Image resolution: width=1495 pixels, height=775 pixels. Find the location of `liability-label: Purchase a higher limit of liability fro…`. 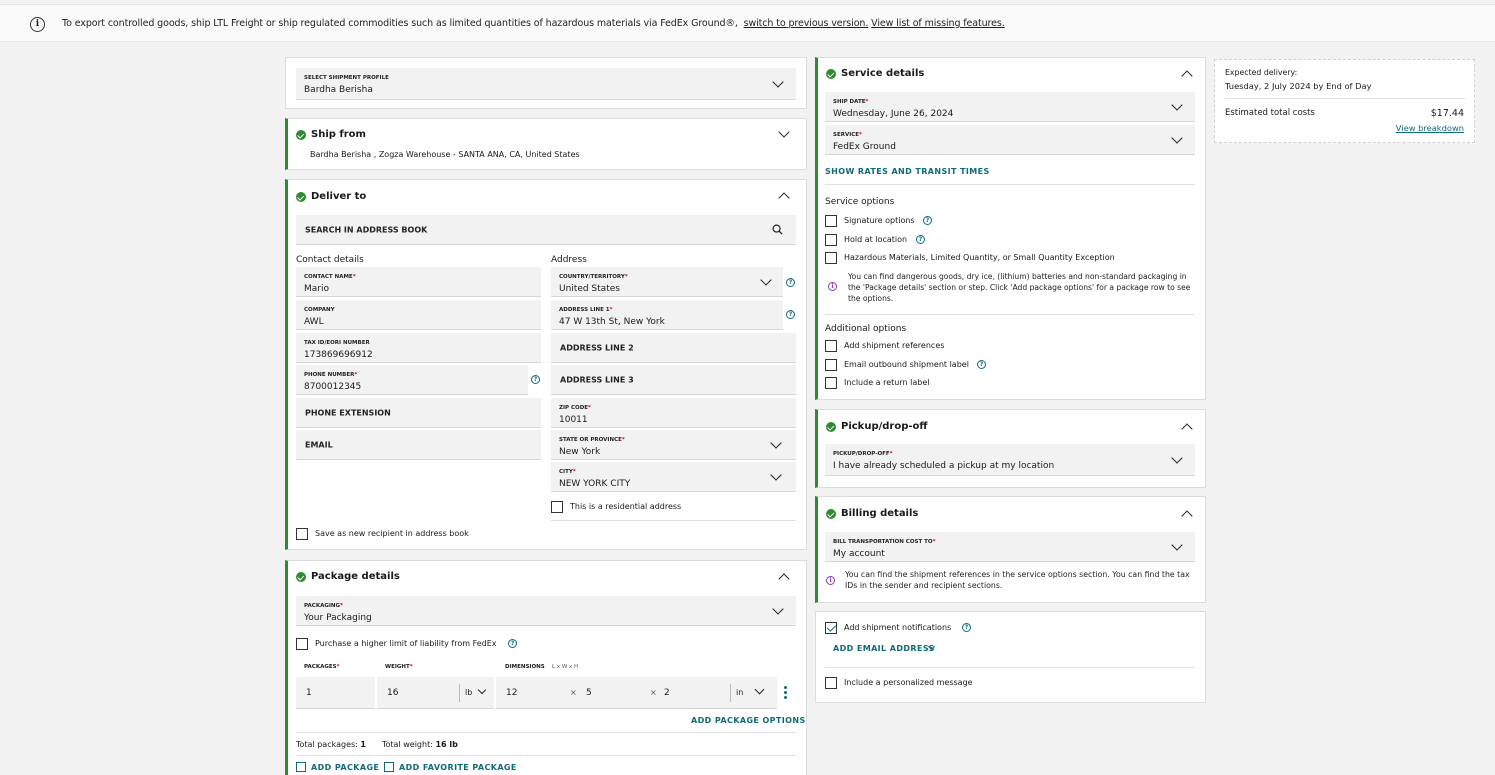

liability-label: Purchase a higher limit of liability fro… is located at coordinates (406, 643).